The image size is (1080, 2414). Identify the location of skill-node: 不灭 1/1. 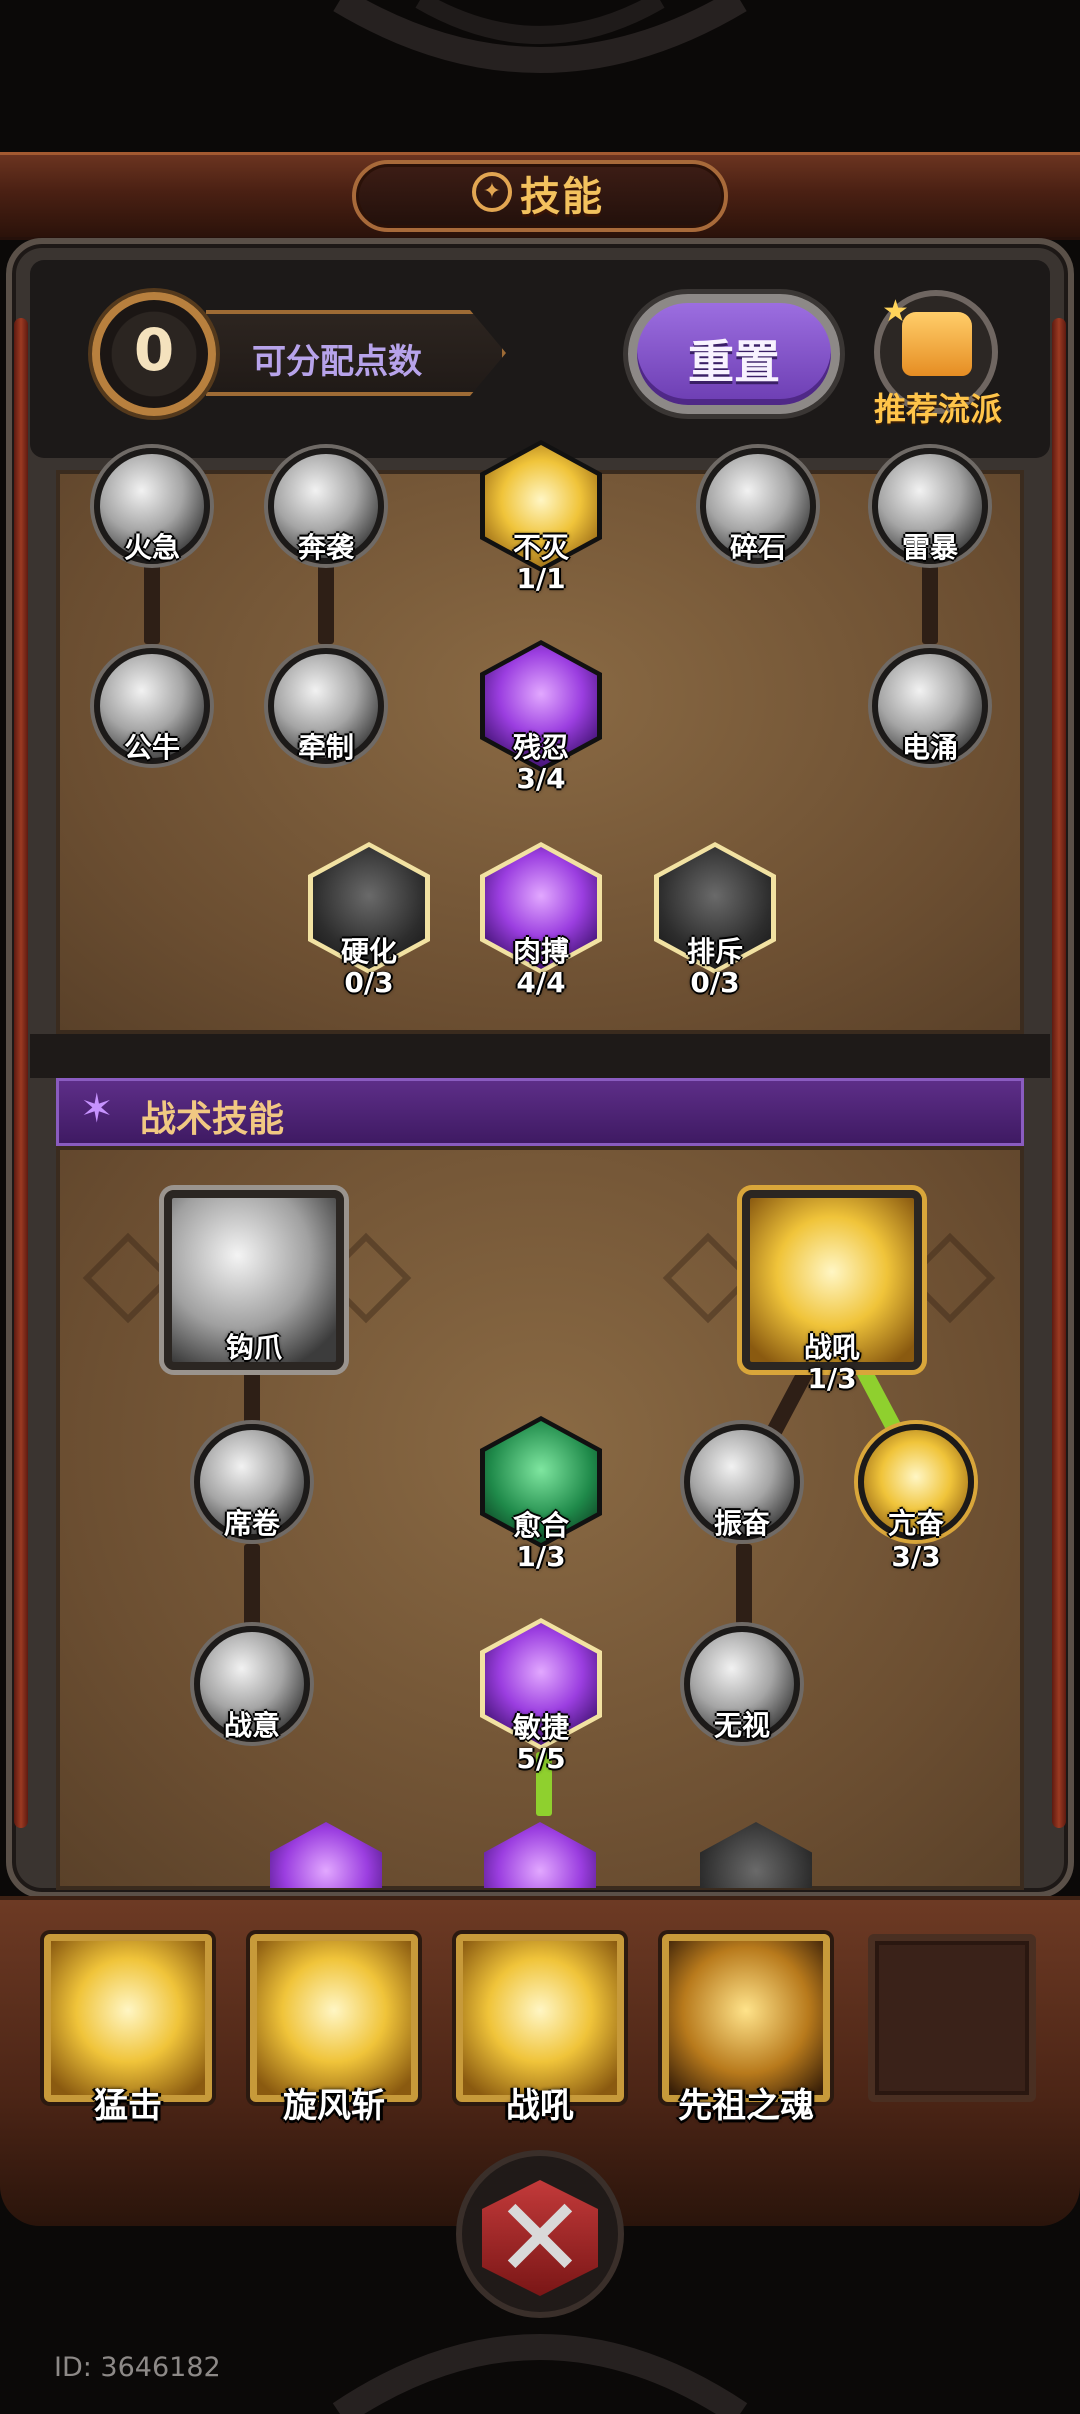
(541, 525).